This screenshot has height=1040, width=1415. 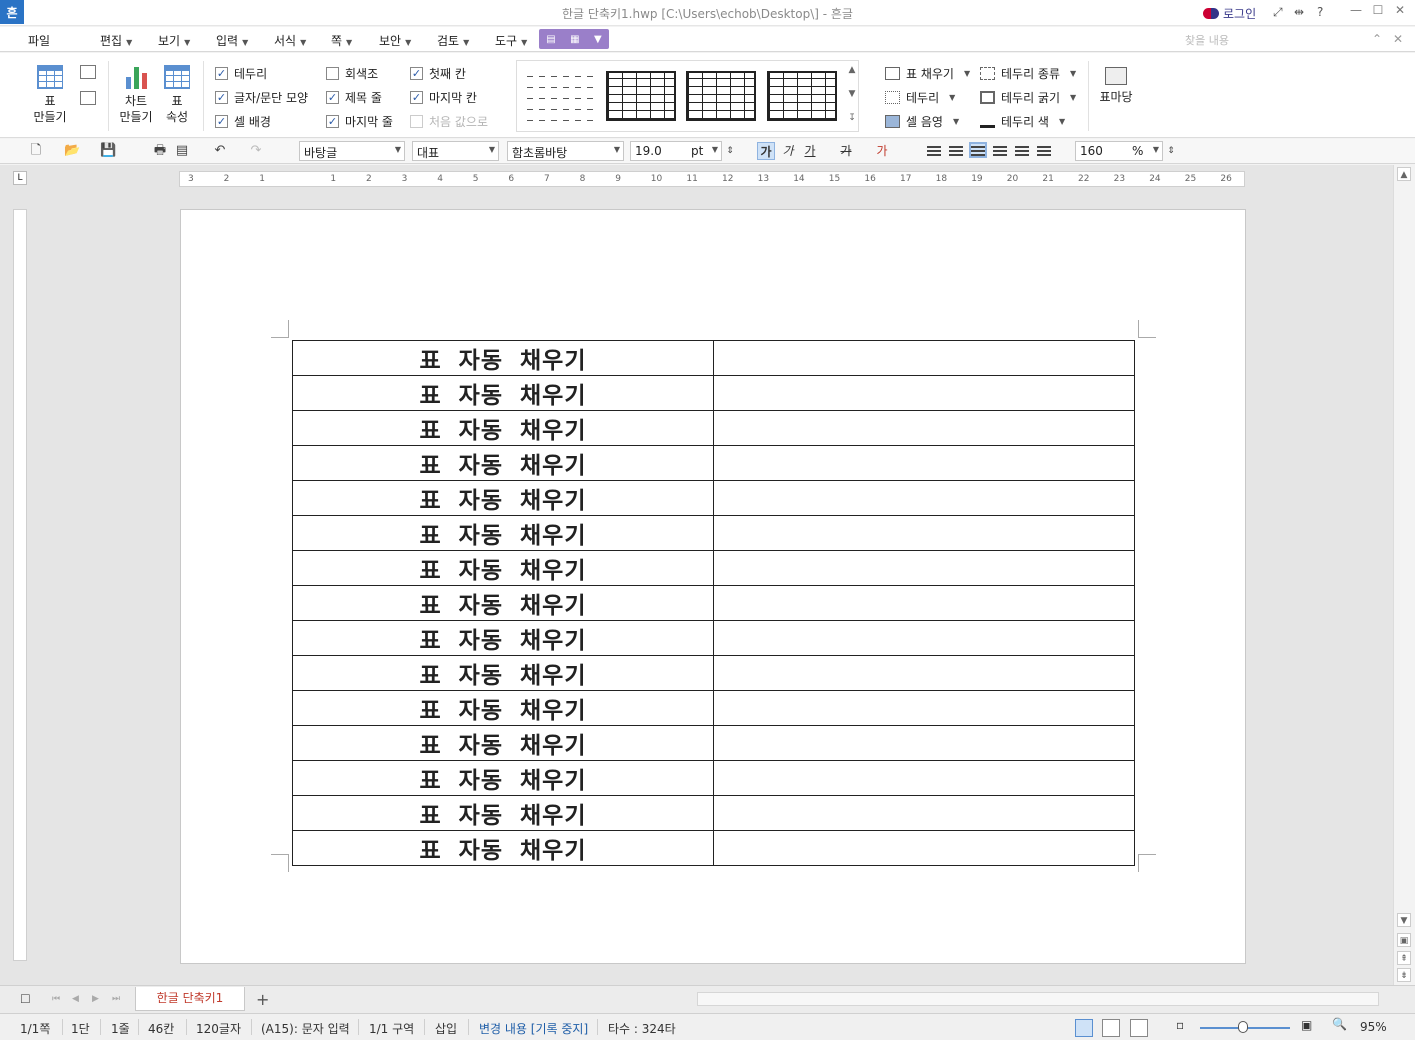 I want to click on maximize-button: ☐, so click(x=1378, y=10).